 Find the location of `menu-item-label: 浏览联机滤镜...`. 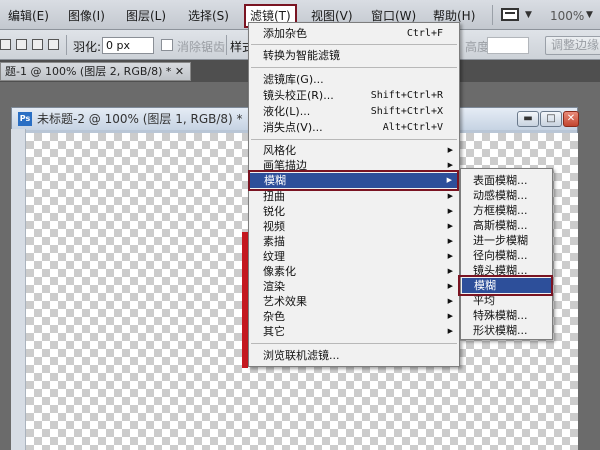

menu-item-label: 浏览联机滤镜... is located at coordinates (301, 355).